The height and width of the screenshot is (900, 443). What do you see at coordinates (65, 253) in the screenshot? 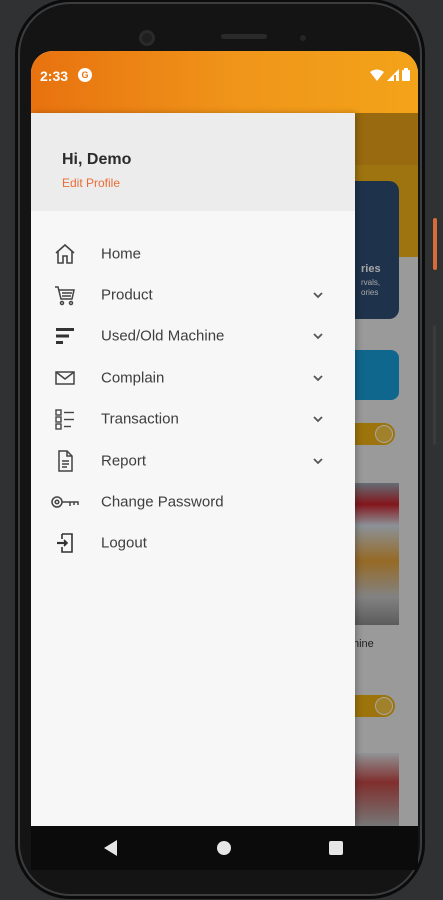
I see `home-icon` at bounding box center [65, 253].